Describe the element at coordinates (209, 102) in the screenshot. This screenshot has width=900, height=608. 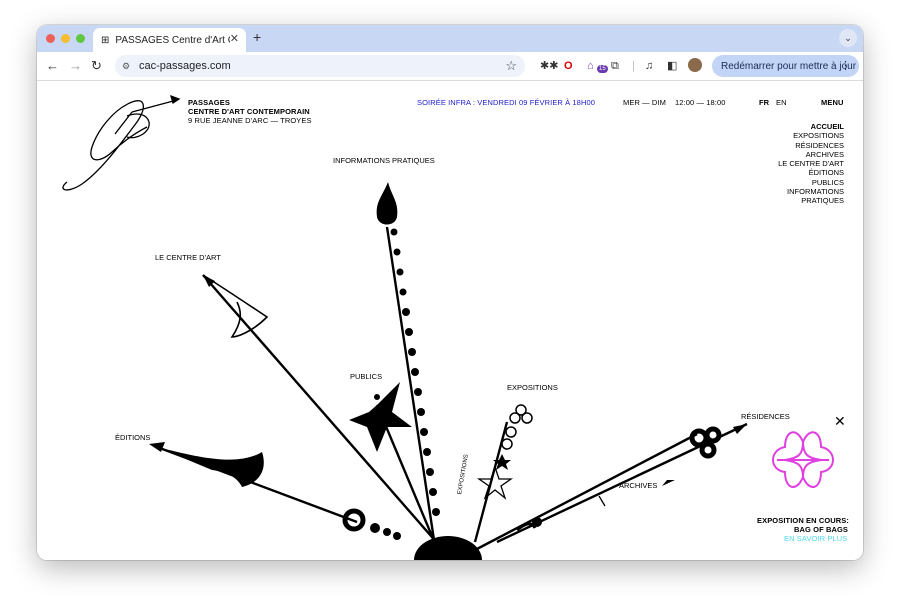
I see `site-name: PASSAGES` at that location.